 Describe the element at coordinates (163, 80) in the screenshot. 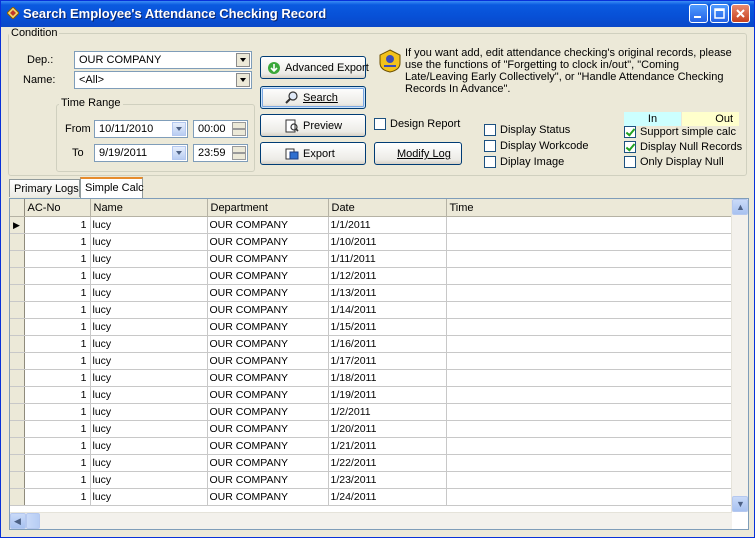

I see `name-select: <All>` at that location.